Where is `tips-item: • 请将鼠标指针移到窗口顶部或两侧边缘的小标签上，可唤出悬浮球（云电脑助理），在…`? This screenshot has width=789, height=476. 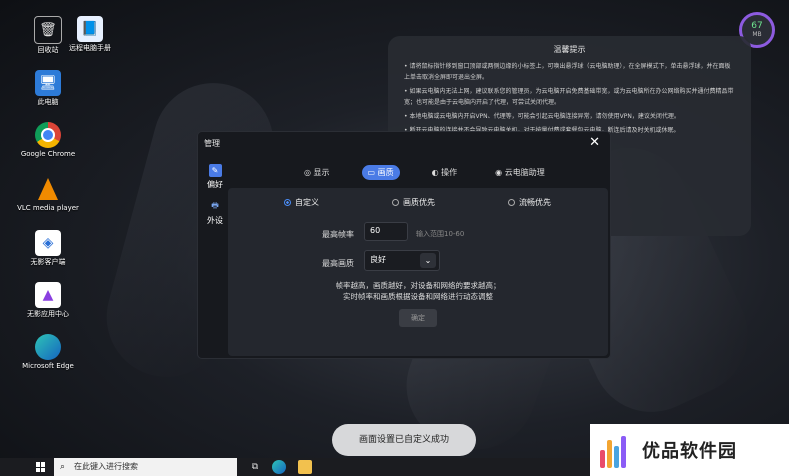
tips-item: • 请将鼠标指针移到窗口顶部或两侧边缘的小标签上，可唤出悬浮球（云电脑助理），在… is located at coordinates (567, 72).